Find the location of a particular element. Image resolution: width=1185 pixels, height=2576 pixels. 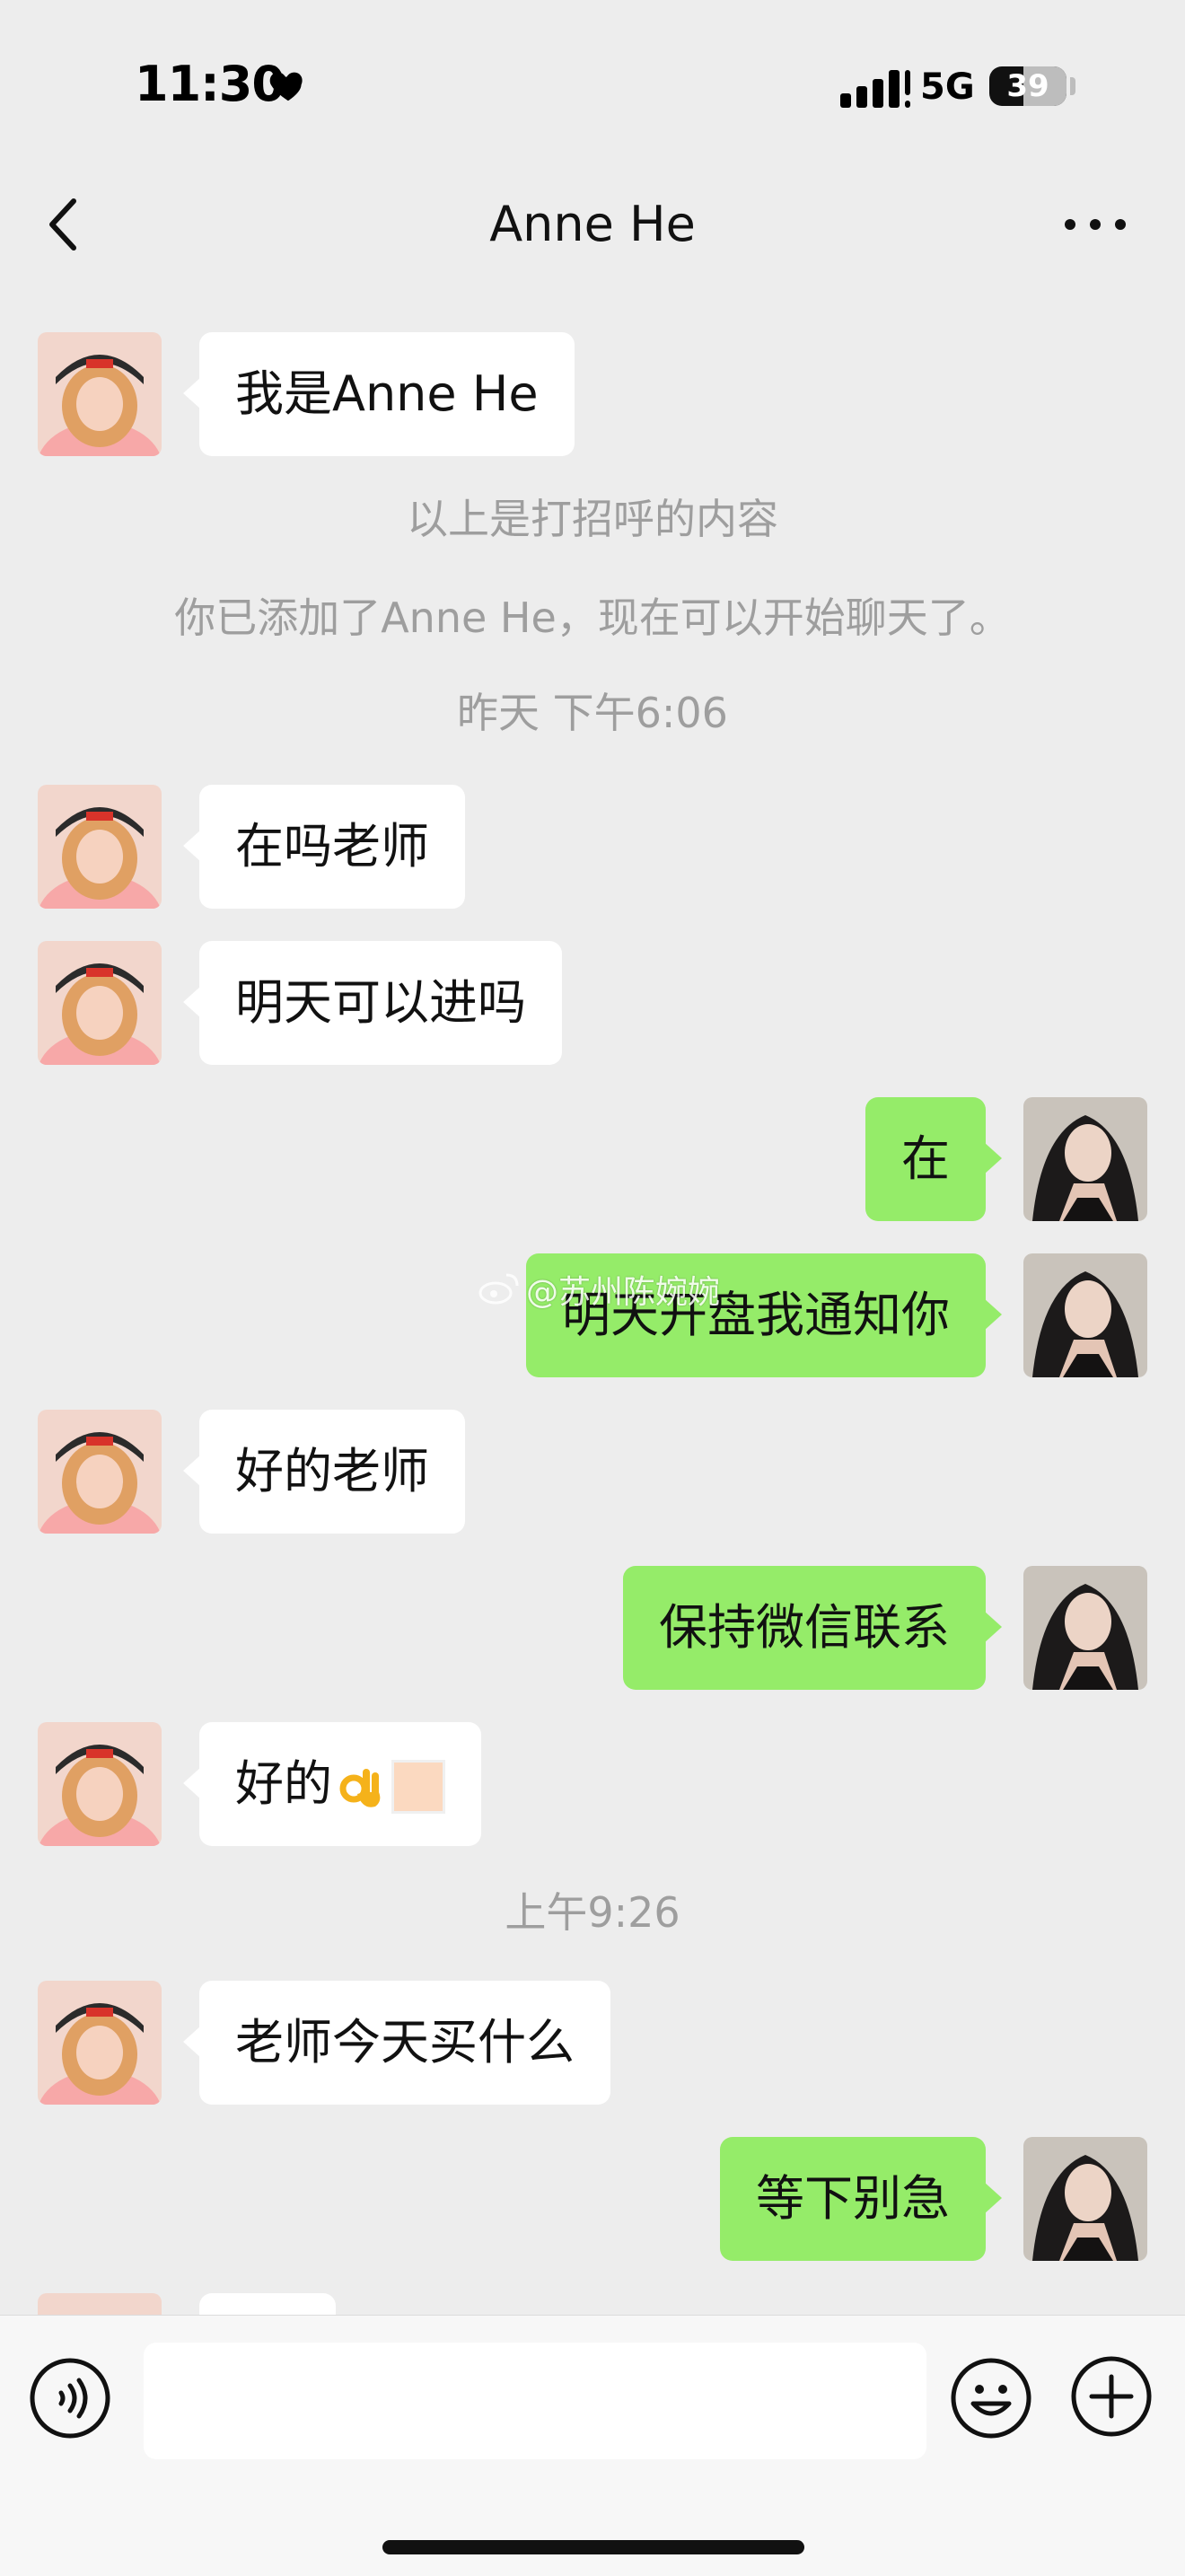

message-row-incoming: 老师今天买什么 is located at coordinates (592, 2043).